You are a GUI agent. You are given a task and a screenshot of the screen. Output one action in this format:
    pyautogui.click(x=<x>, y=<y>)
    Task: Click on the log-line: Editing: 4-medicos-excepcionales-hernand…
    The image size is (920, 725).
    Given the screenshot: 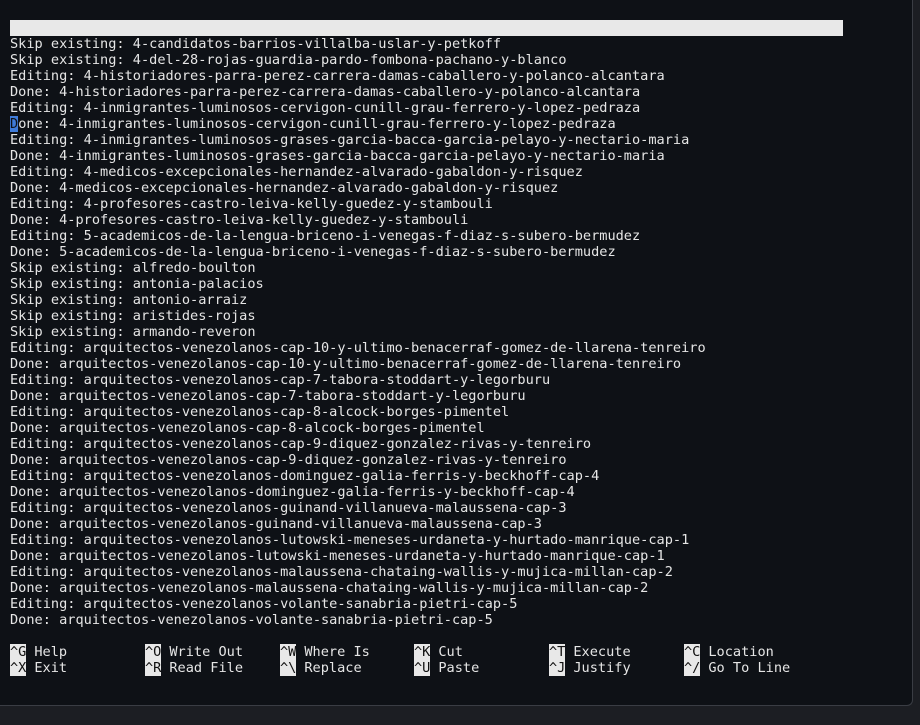 What is the action you would take?
    pyautogui.click(x=455, y=172)
    